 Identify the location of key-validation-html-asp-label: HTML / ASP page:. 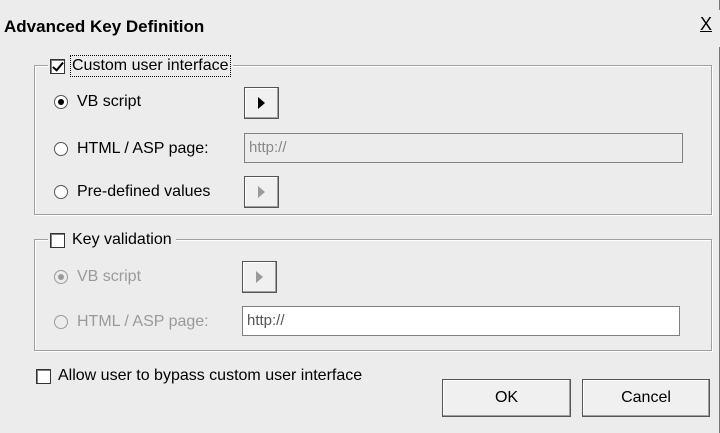
(143, 321).